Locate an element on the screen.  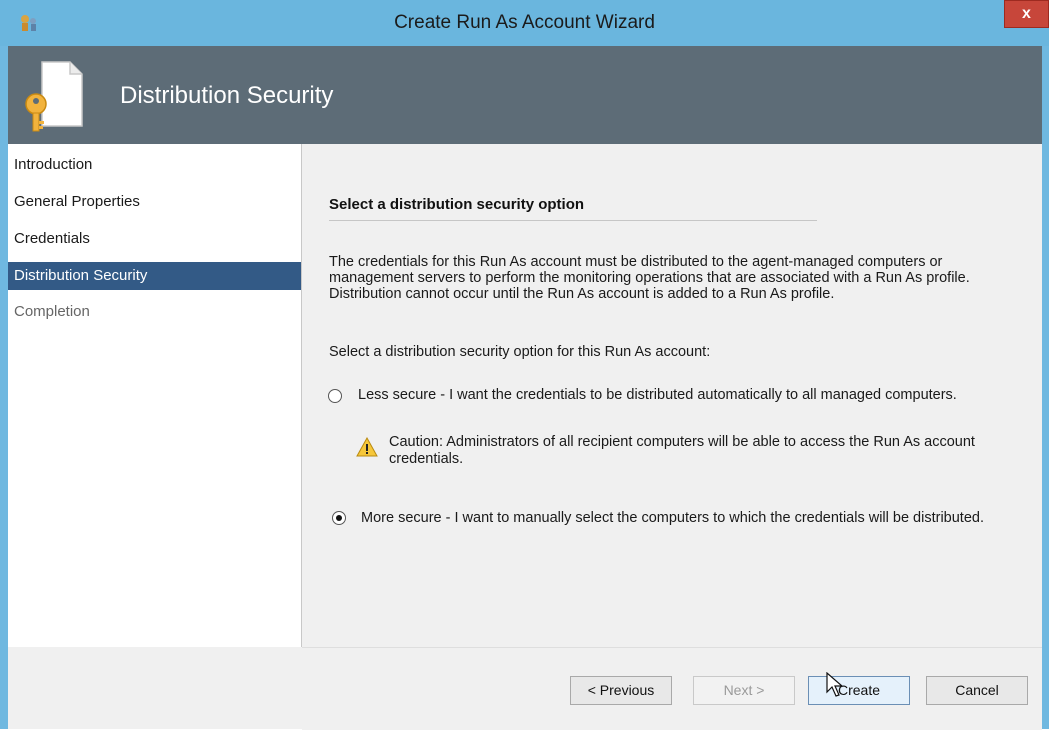
close-button: x is located at coordinates (1026, 14).